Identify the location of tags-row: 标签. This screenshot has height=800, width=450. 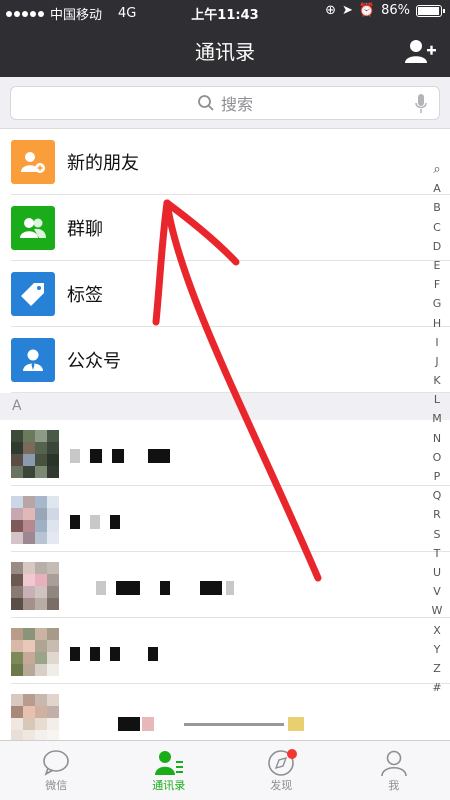
(225, 294).